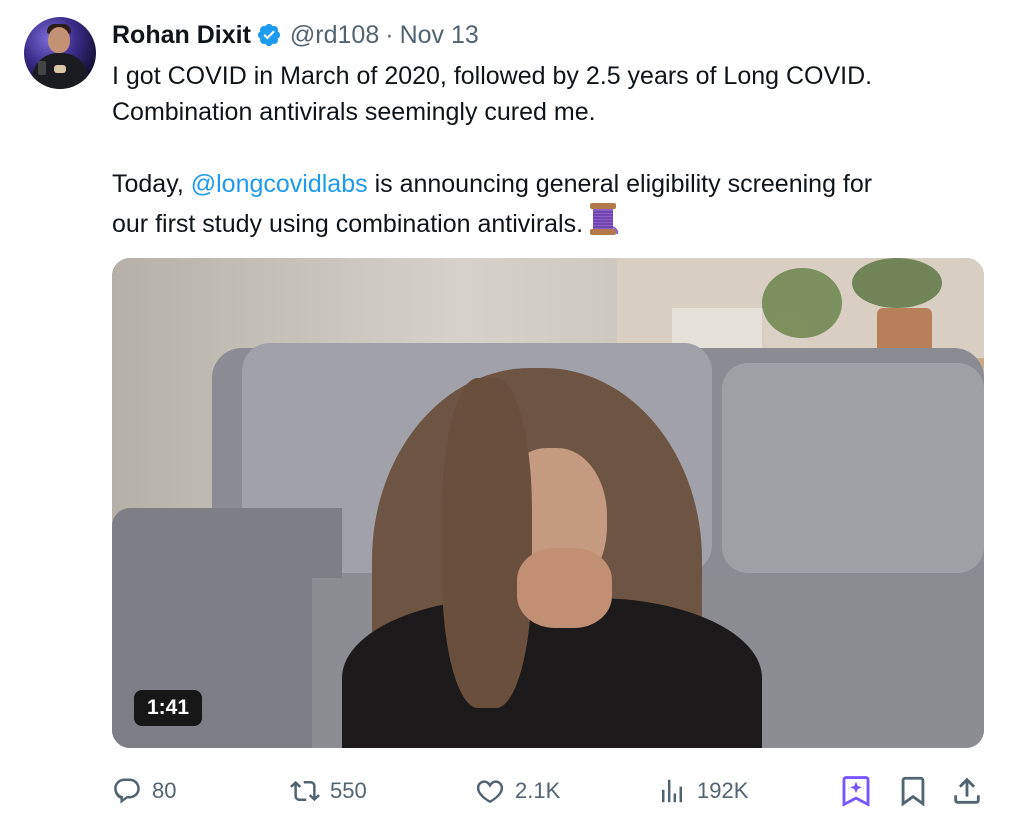 The image size is (1010, 824). I want to click on mention-link: @longcovidlabs, so click(279, 184).